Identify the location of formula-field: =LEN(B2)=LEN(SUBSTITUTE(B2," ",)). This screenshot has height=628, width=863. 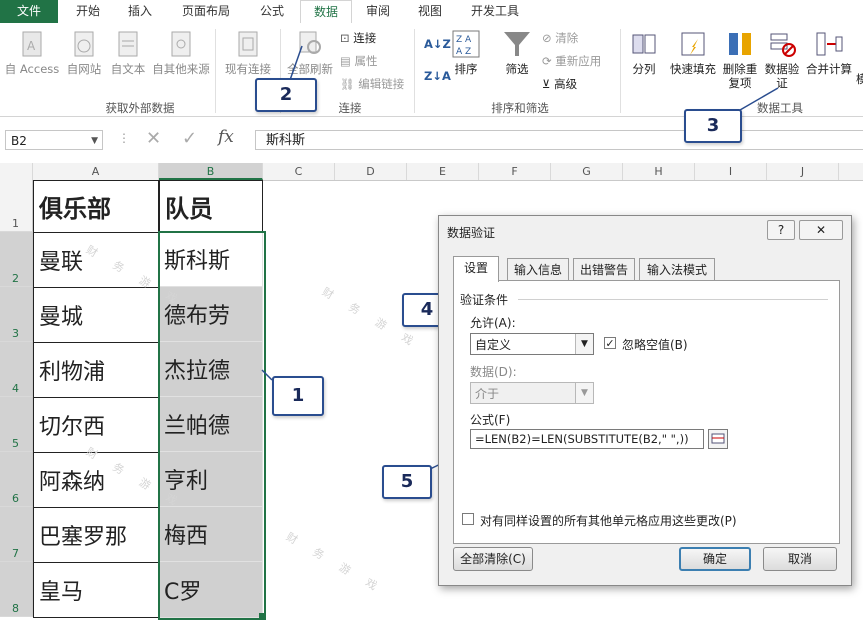
(587, 439).